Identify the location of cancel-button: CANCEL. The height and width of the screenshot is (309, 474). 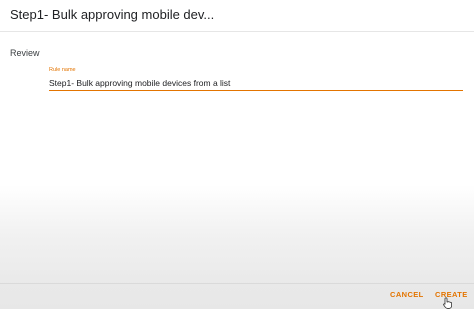
(407, 294).